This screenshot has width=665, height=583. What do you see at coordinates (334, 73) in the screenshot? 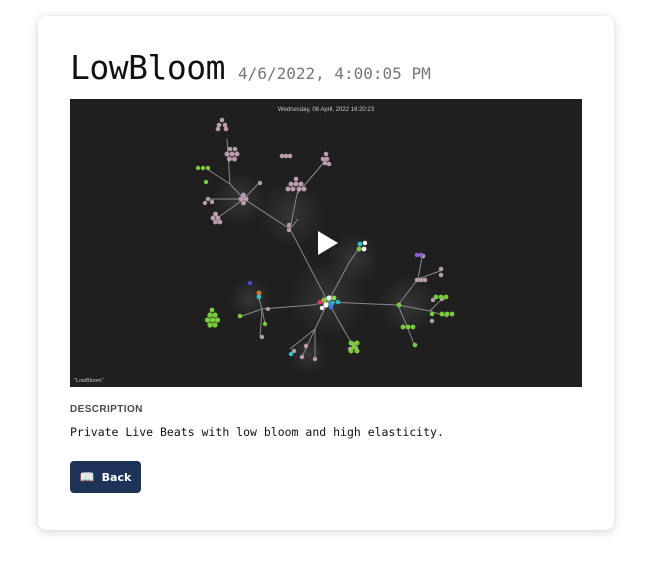
I see `timestamp: 4/6/2022, 4:00:05 PM` at bounding box center [334, 73].